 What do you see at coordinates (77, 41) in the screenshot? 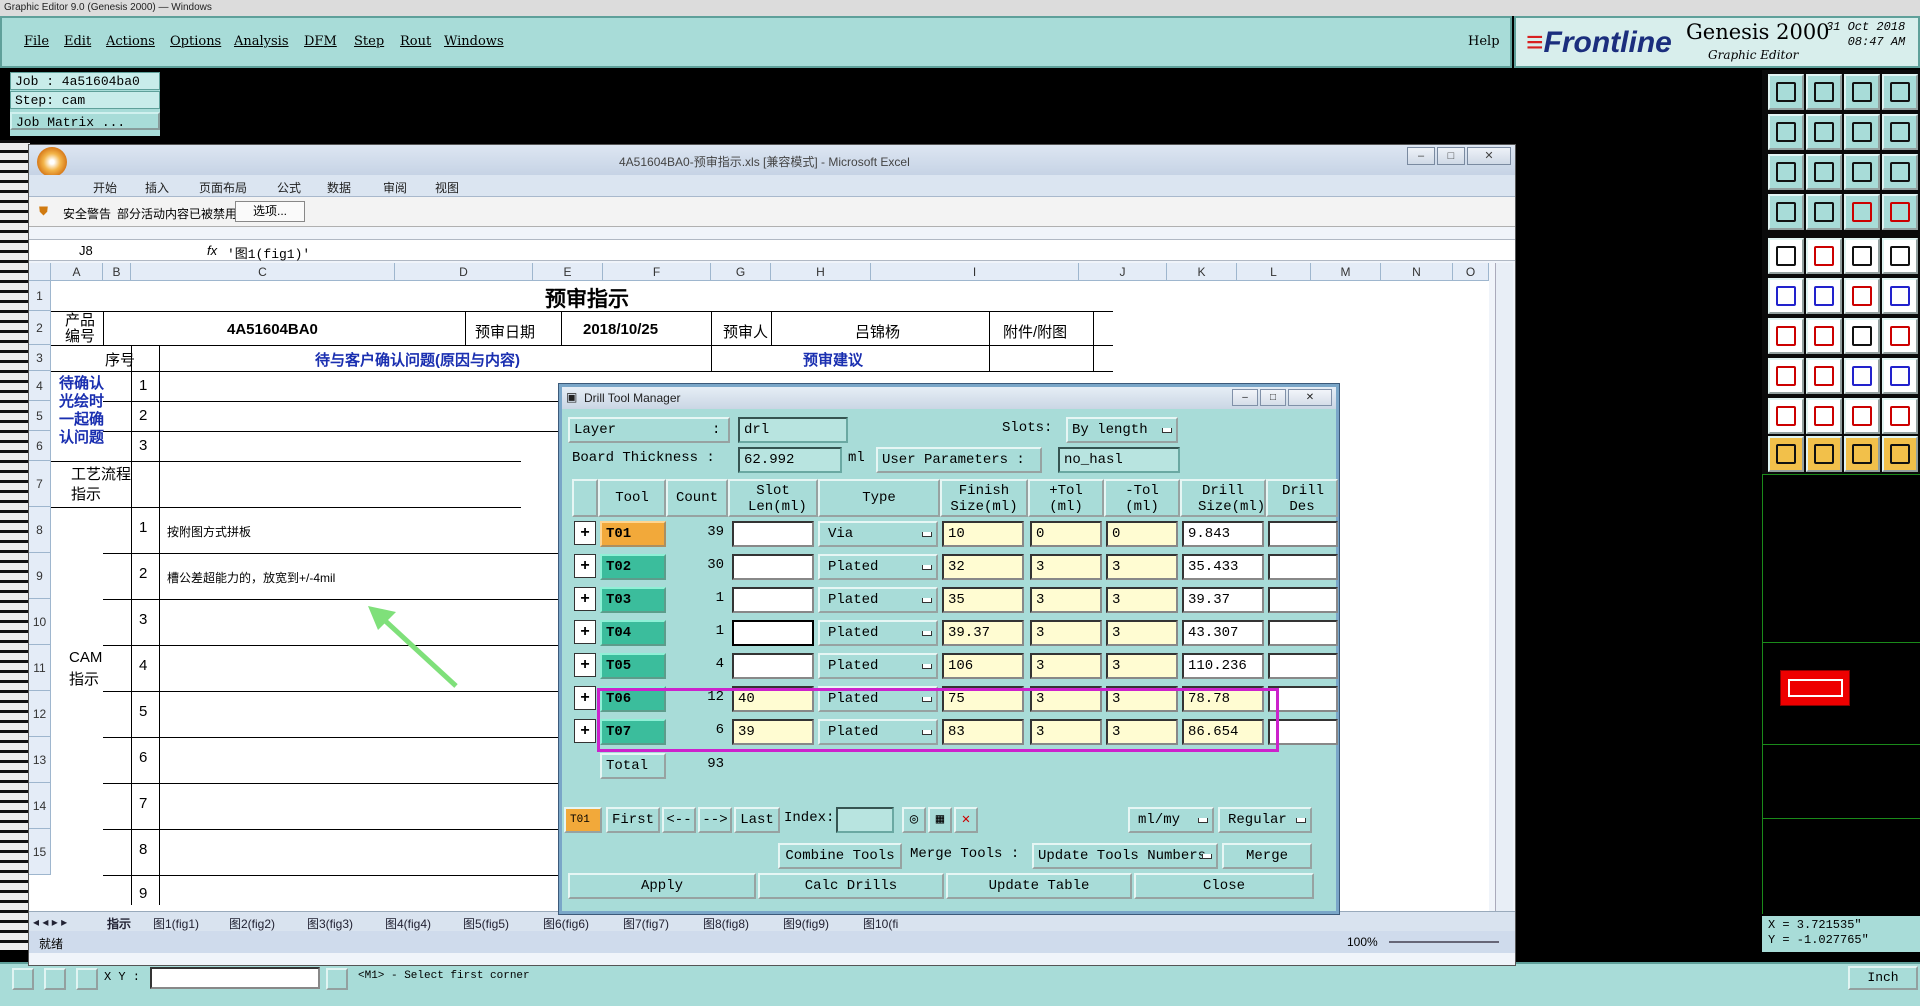
I see `menu-edit: Edit` at bounding box center [77, 41].